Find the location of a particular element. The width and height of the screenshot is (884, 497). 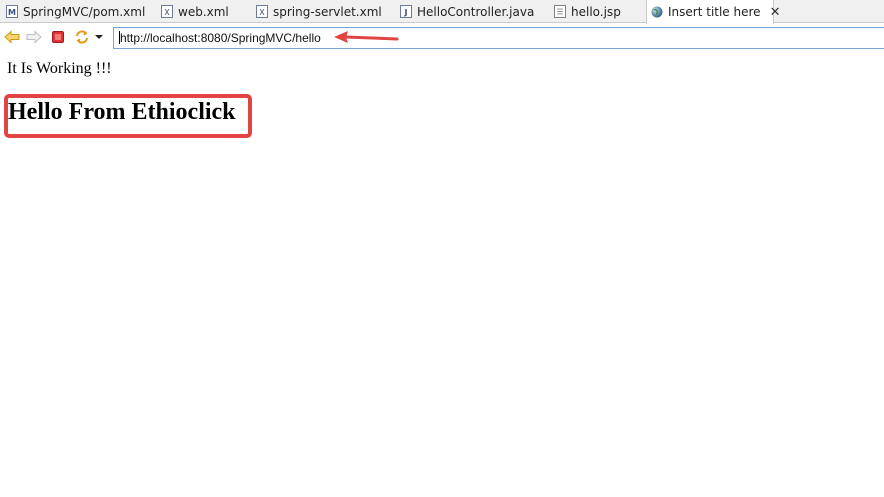

refresh-icon is located at coordinates (82, 37).